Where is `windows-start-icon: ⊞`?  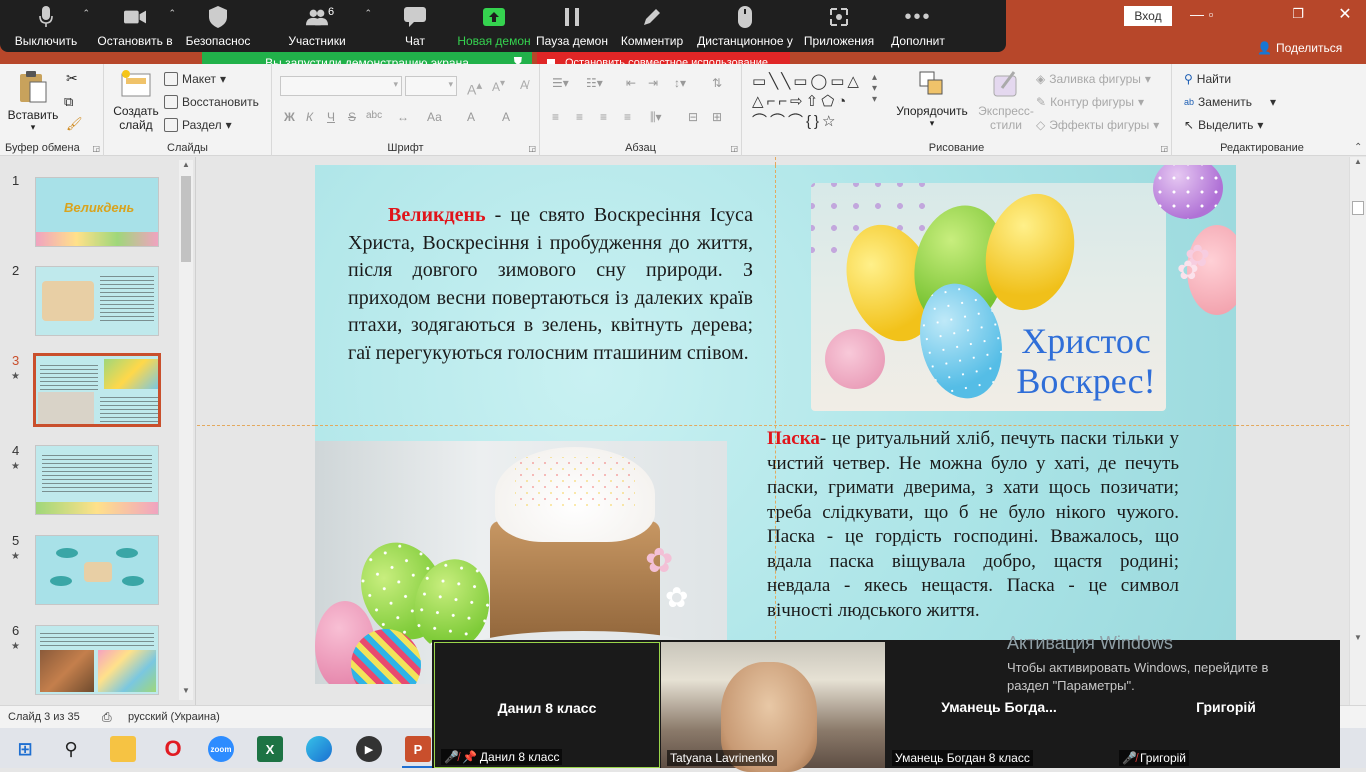
windows-start-icon: ⊞ is located at coordinates (25, 749).